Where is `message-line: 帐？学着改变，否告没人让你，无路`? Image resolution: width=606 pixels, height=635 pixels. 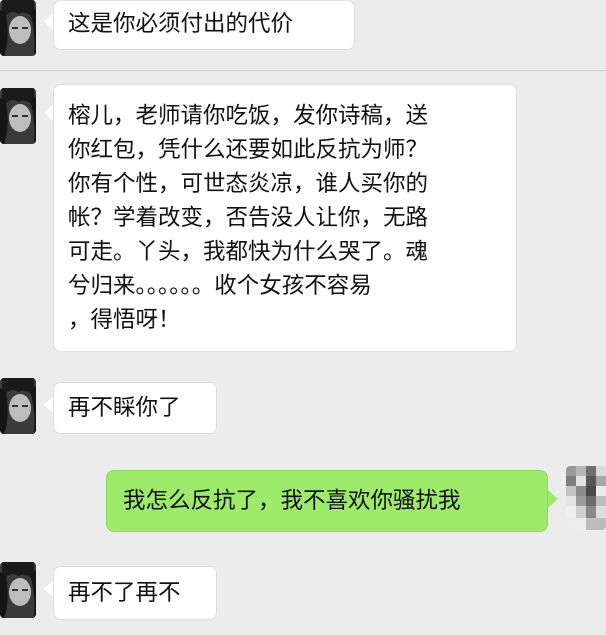
message-line: 帐？学着改变，否告没人让你，无路 is located at coordinates (248, 218).